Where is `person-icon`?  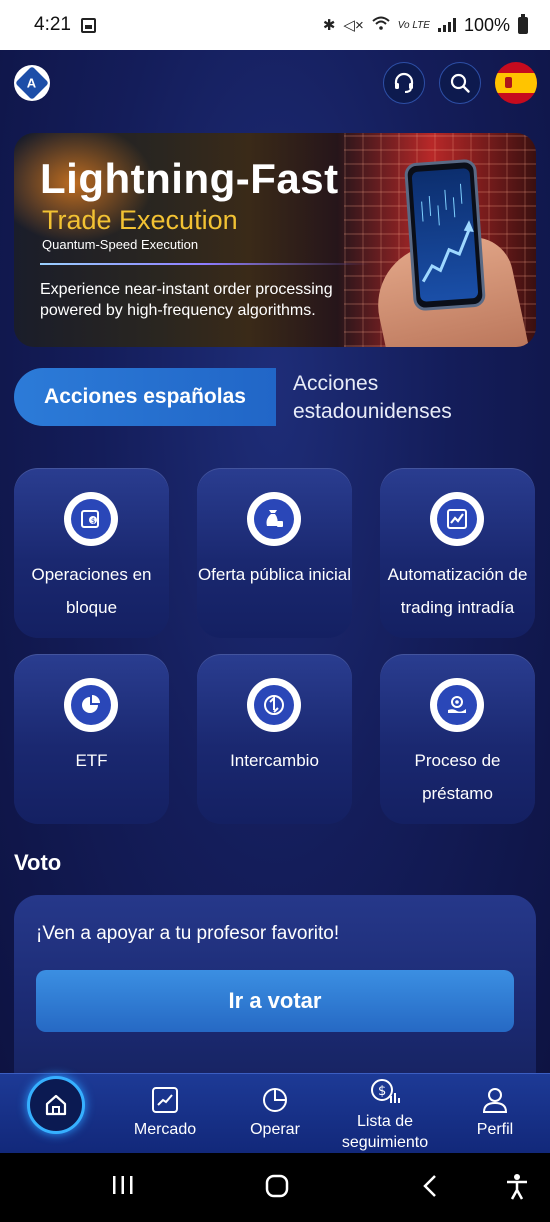
person-icon is located at coordinates (495, 1100).